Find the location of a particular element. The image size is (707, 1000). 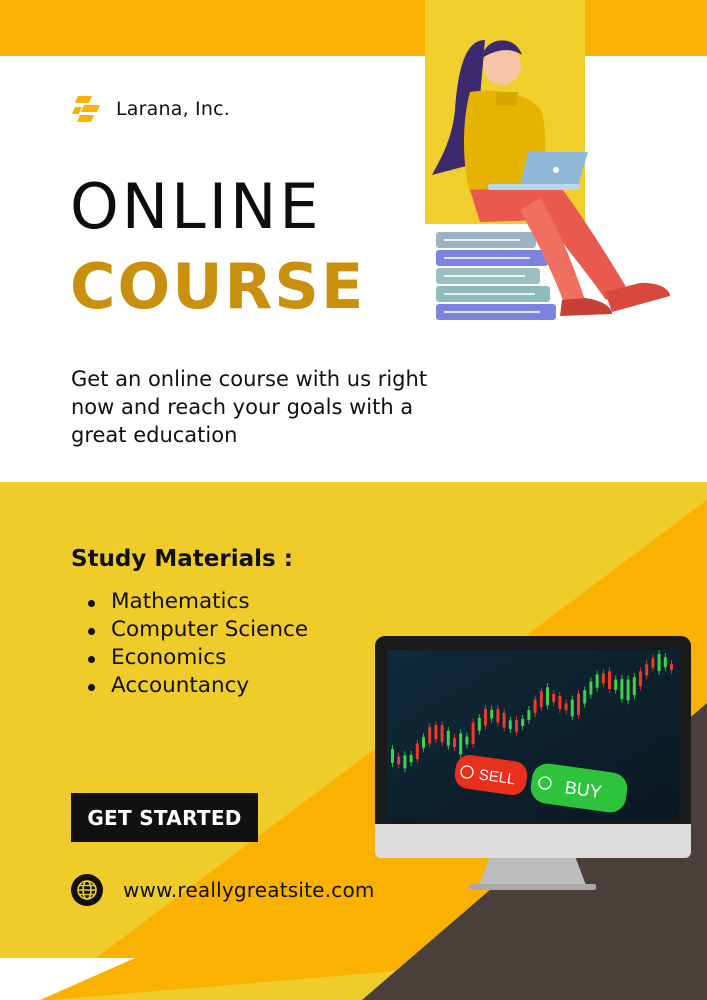

website-row: www.reallygreatsite.com is located at coordinates (223, 890).